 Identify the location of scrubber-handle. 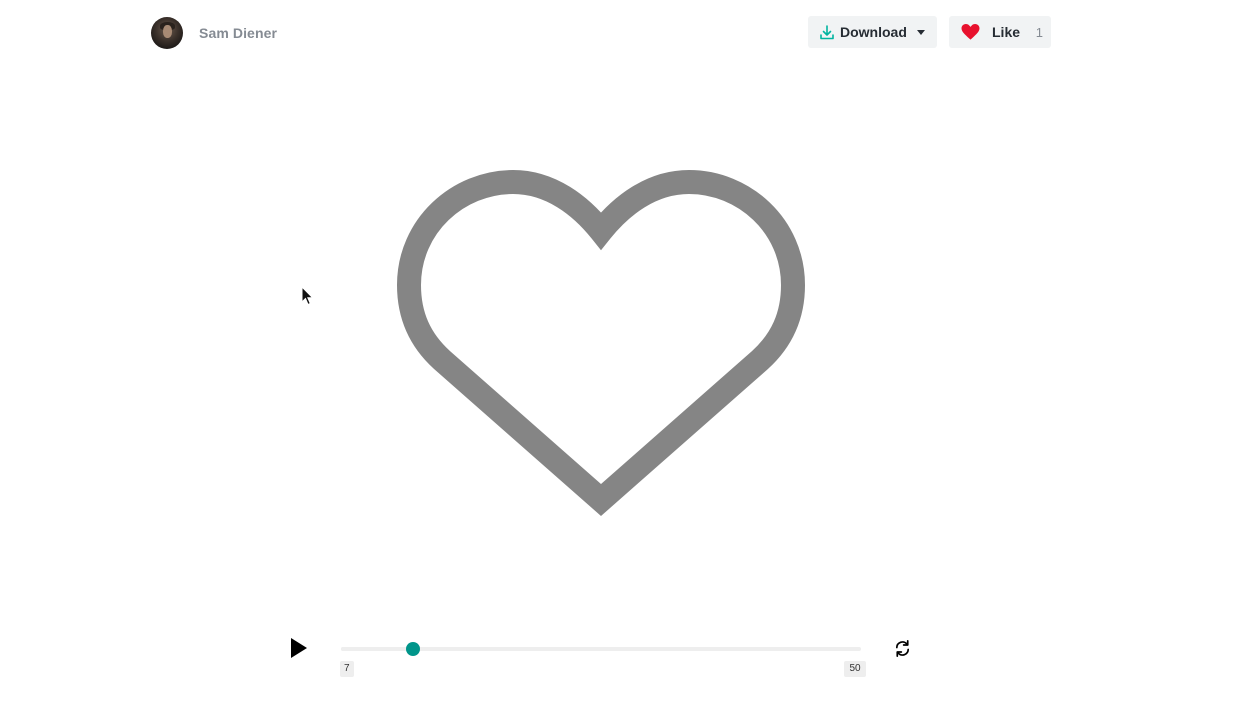
(412, 649).